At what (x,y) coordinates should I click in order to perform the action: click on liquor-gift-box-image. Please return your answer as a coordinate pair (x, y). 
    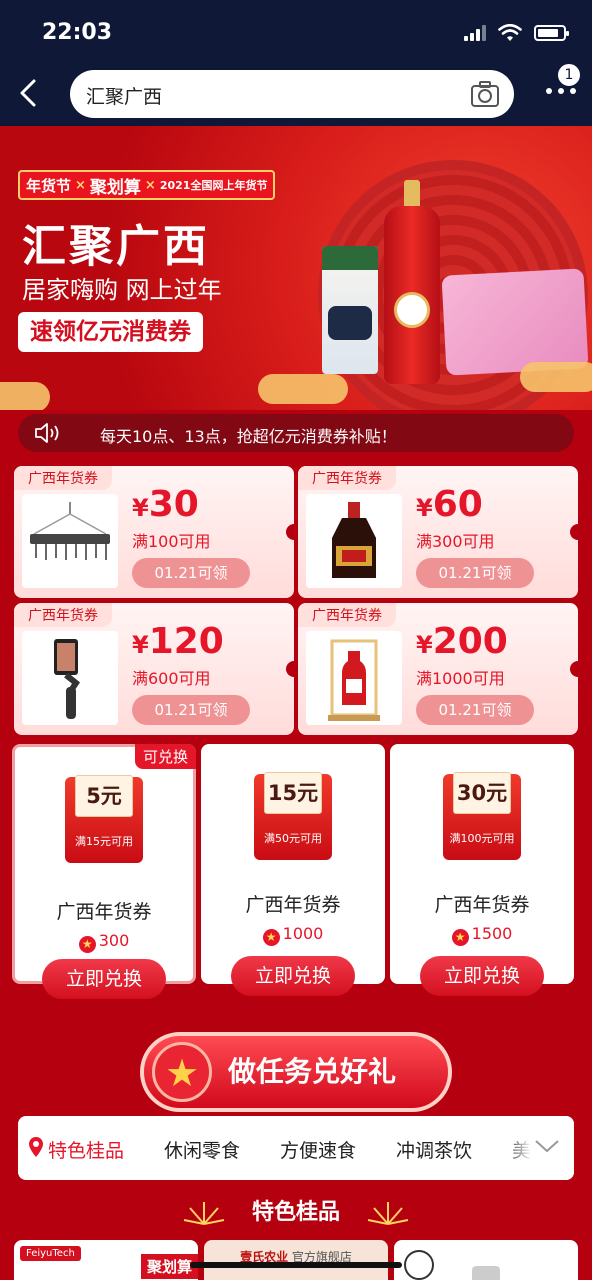
    Looking at the image, I should click on (354, 678).